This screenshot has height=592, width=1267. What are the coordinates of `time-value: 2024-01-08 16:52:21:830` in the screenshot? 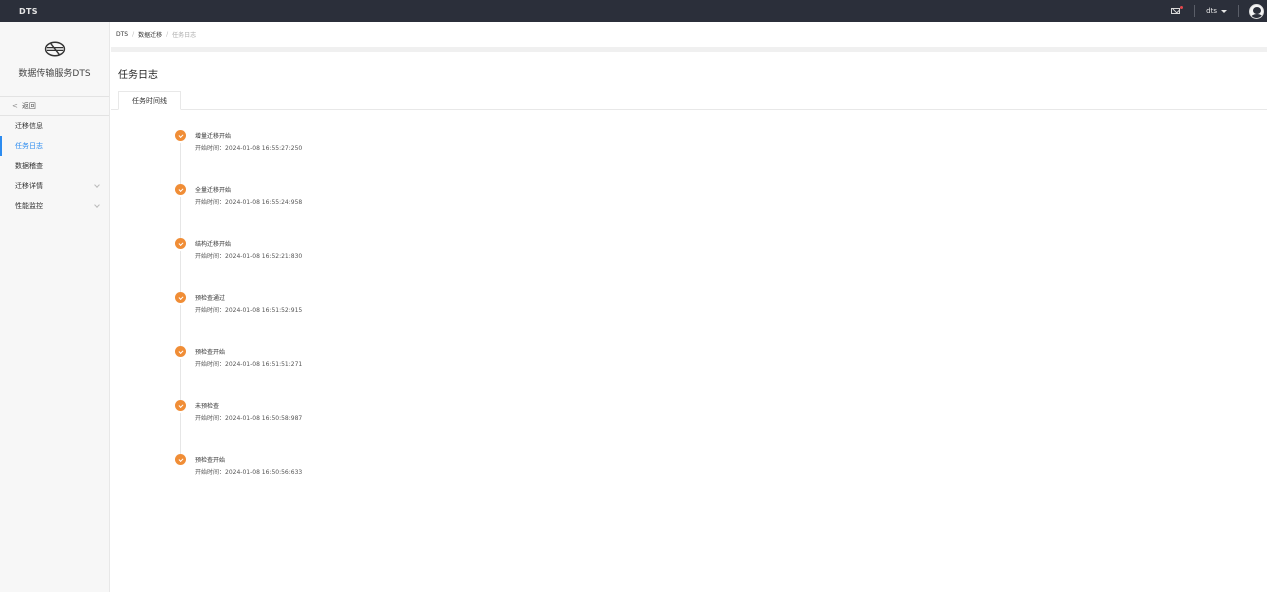 It's located at (264, 256).